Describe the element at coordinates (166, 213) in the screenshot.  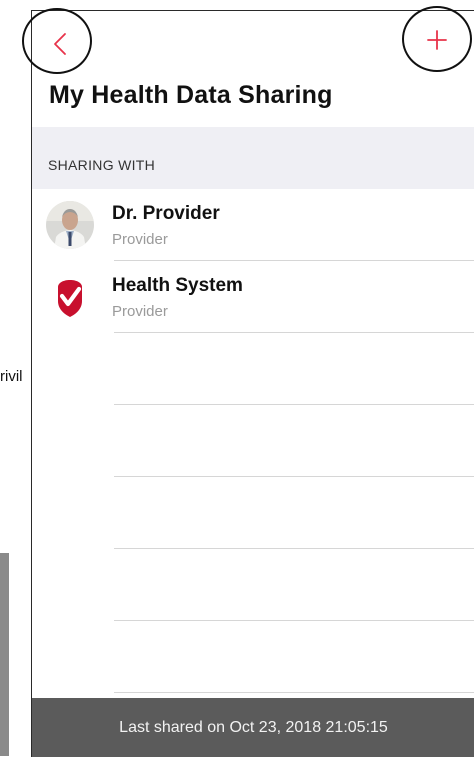
I see `recipient-name: Dr. Provider` at that location.